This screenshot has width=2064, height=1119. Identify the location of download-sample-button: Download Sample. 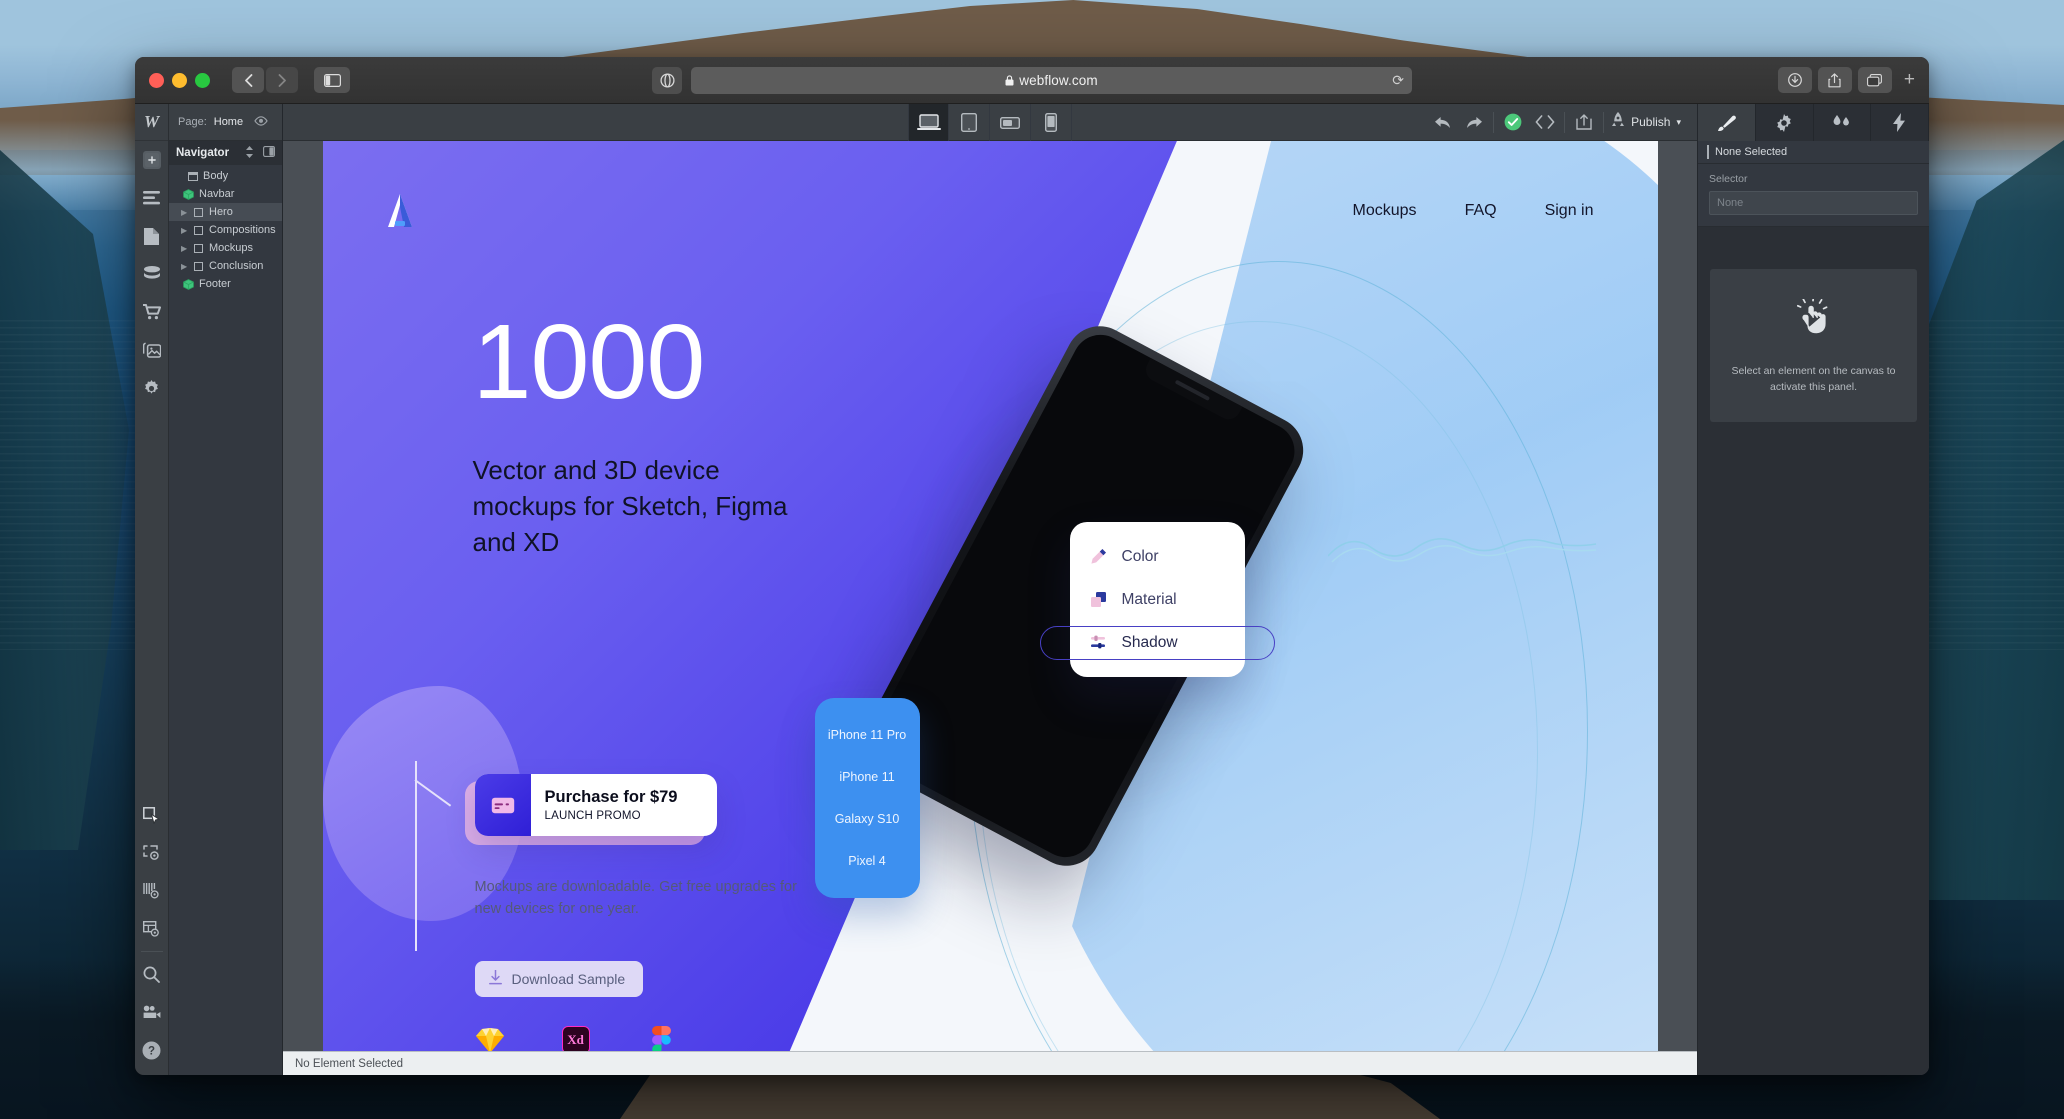
(559, 979).